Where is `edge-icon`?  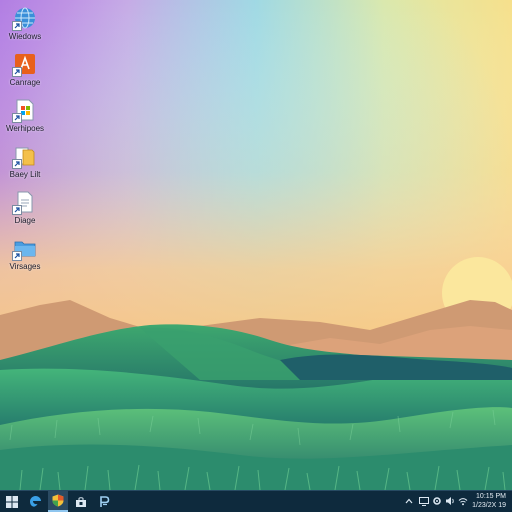 edge-icon is located at coordinates (35, 501).